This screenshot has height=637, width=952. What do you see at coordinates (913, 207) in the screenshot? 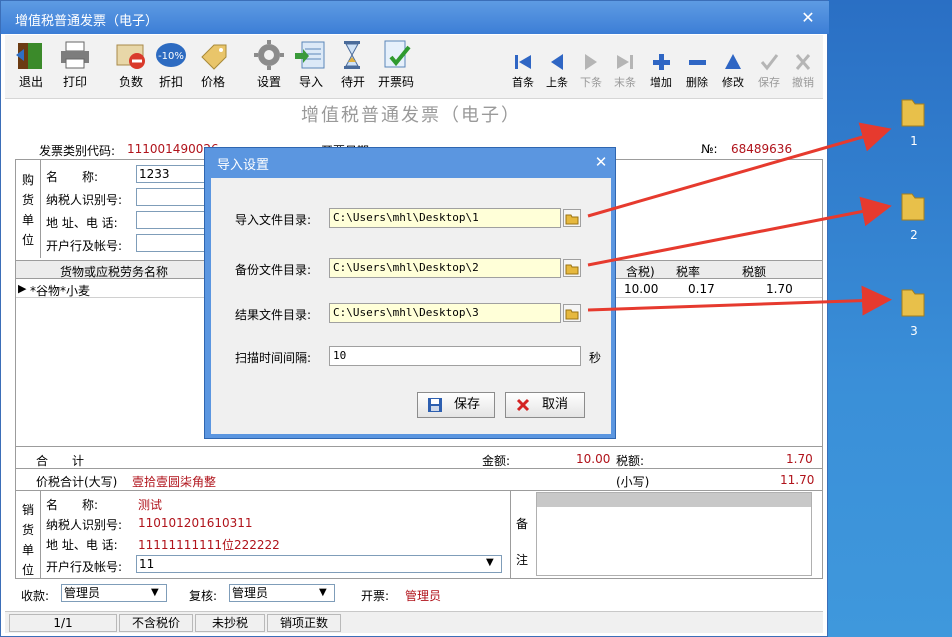
I see `desktop-folder-2-icon` at bounding box center [913, 207].